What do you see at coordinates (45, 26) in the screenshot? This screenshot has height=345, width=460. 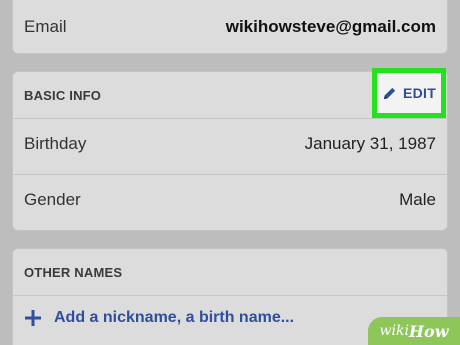 I see `email-label: Email` at bounding box center [45, 26].